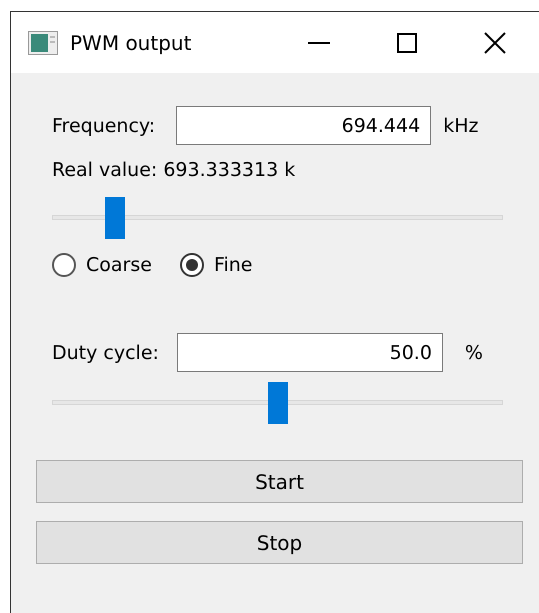 This screenshot has width=539, height=613. What do you see at coordinates (279, 481) in the screenshot?
I see `start-button: Start` at bounding box center [279, 481].